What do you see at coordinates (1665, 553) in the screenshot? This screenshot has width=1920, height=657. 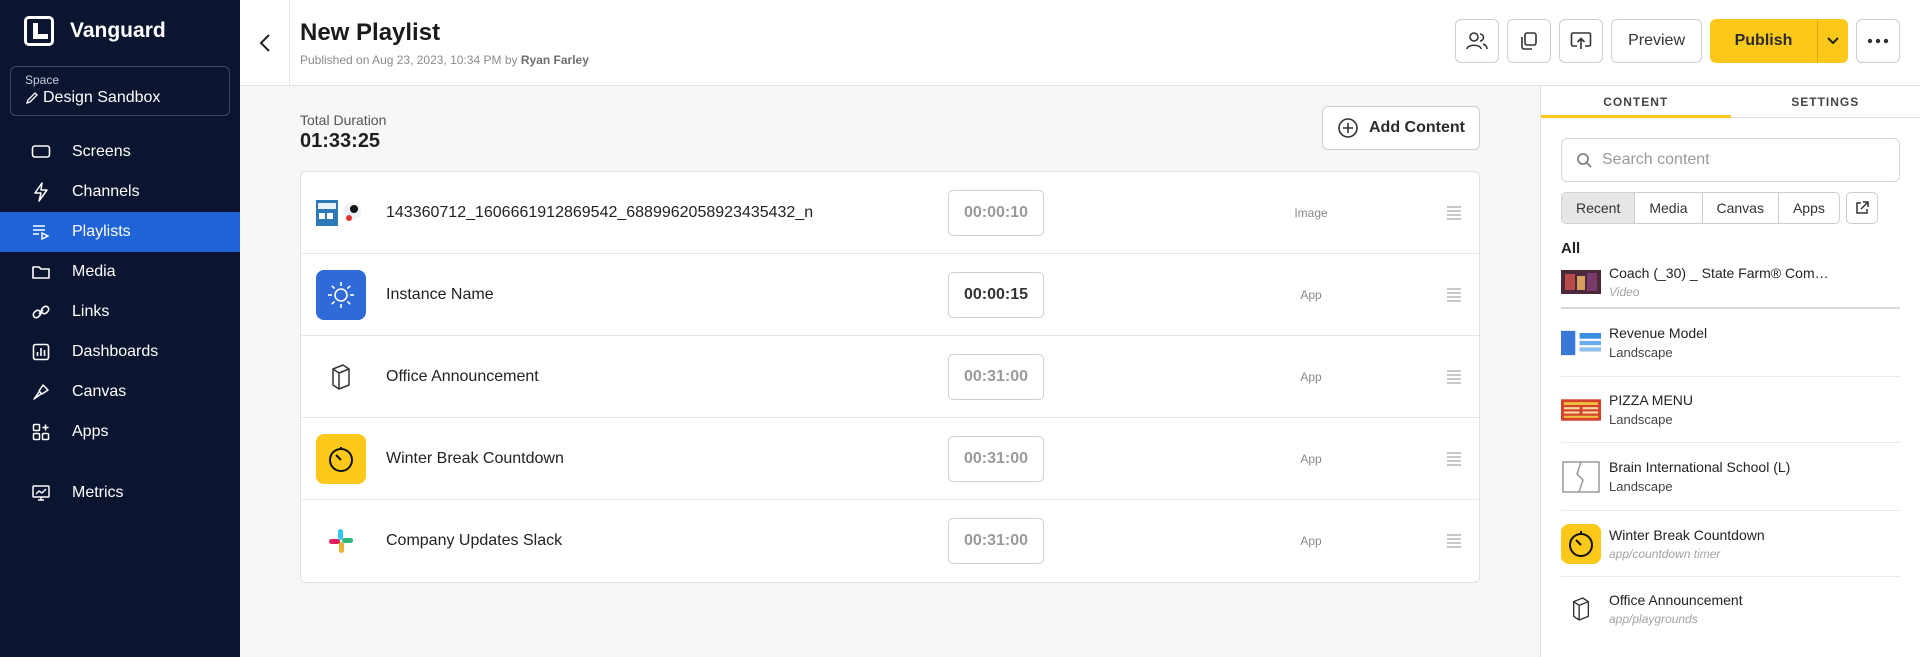 I see `item-subtitle: app/countdown timer` at bounding box center [1665, 553].